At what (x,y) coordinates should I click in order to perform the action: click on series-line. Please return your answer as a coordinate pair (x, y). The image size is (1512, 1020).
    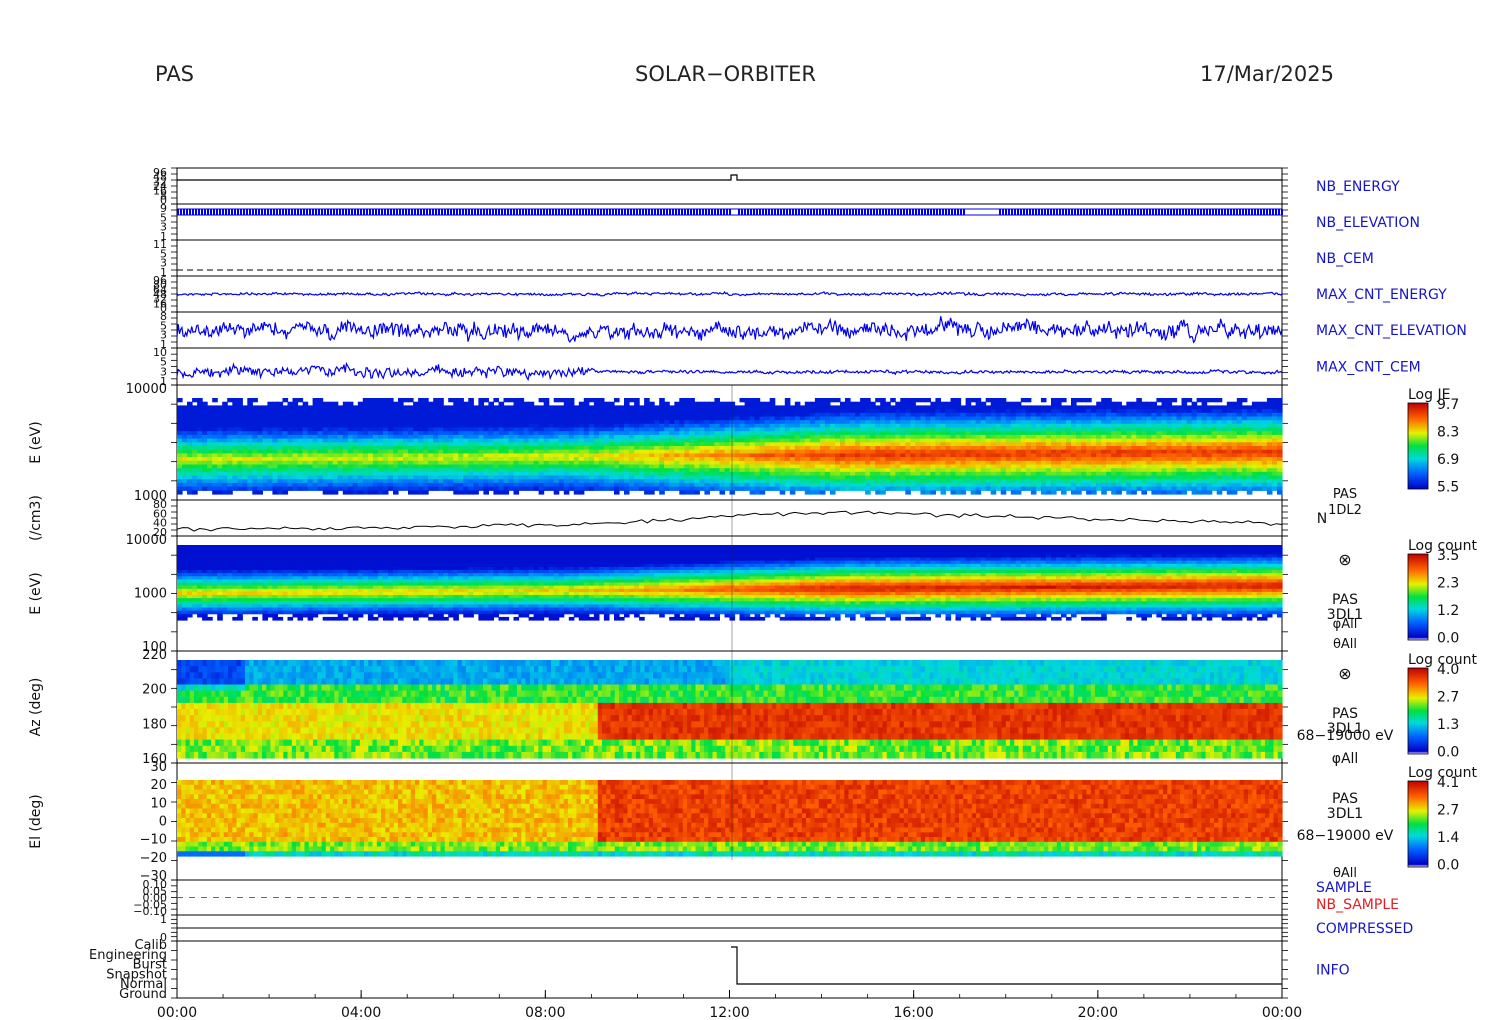
    Looking at the image, I should click on (729, 329).